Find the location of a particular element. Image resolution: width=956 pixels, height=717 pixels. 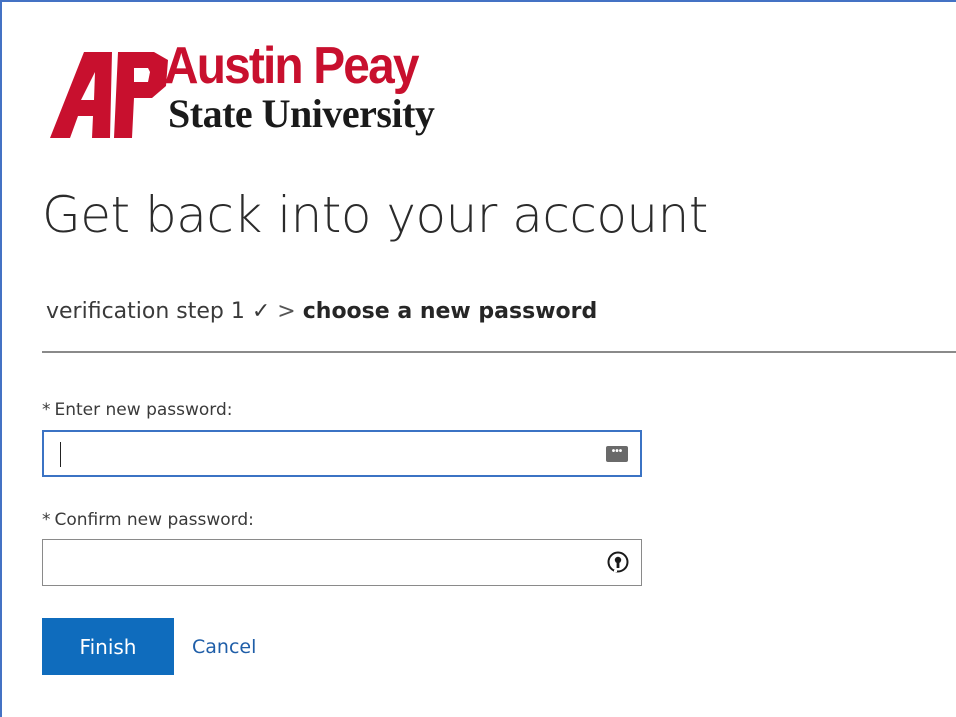

password-key-icon is located at coordinates (618, 562).